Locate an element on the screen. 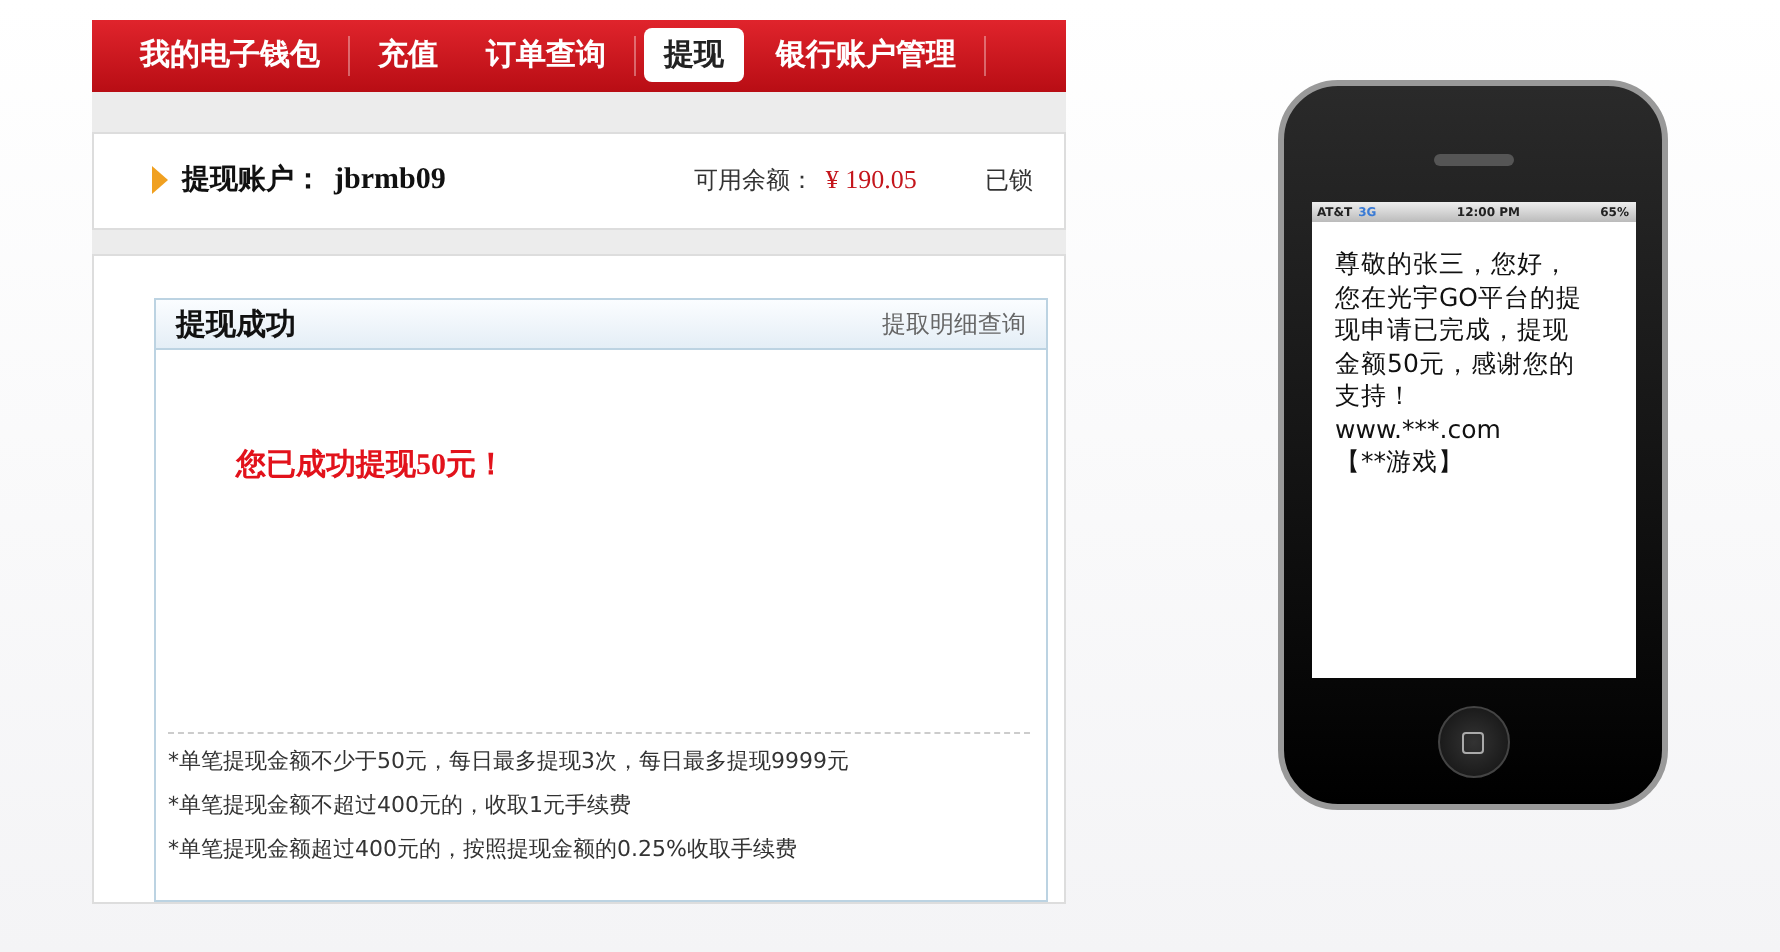 Image resolution: width=1780 pixels, height=952 pixels. note-text: *单笔提现金额不少于50元，每日最多提现3次，每日最多提现9999元 is located at coordinates (509, 761).